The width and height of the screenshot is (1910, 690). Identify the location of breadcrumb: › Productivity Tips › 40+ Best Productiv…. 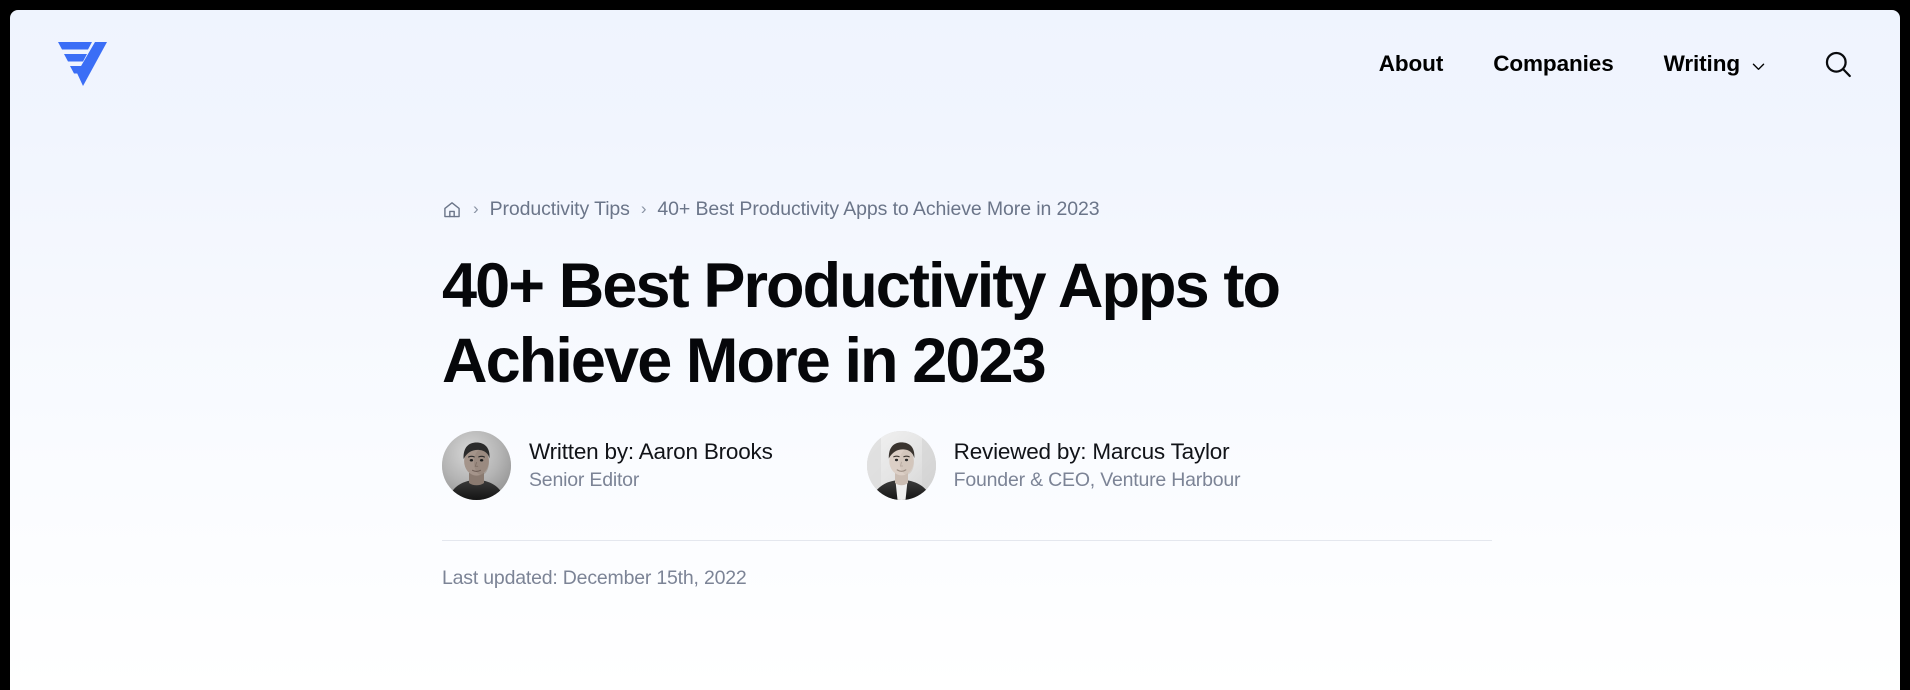
(967, 209).